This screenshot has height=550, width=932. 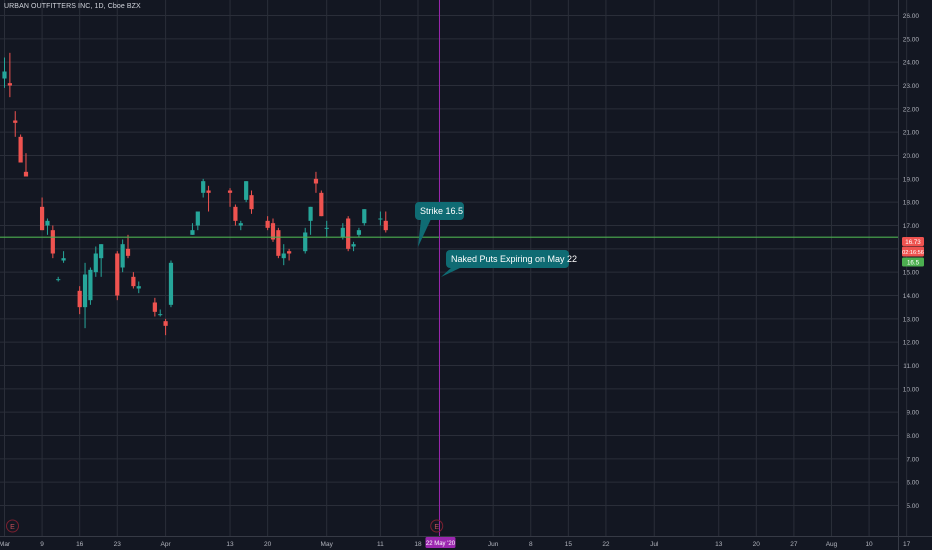 What do you see at coordinates (911, 156) in the screenshot?
I see `y-tick-label: 20.00` at bounding box center [911, 156].